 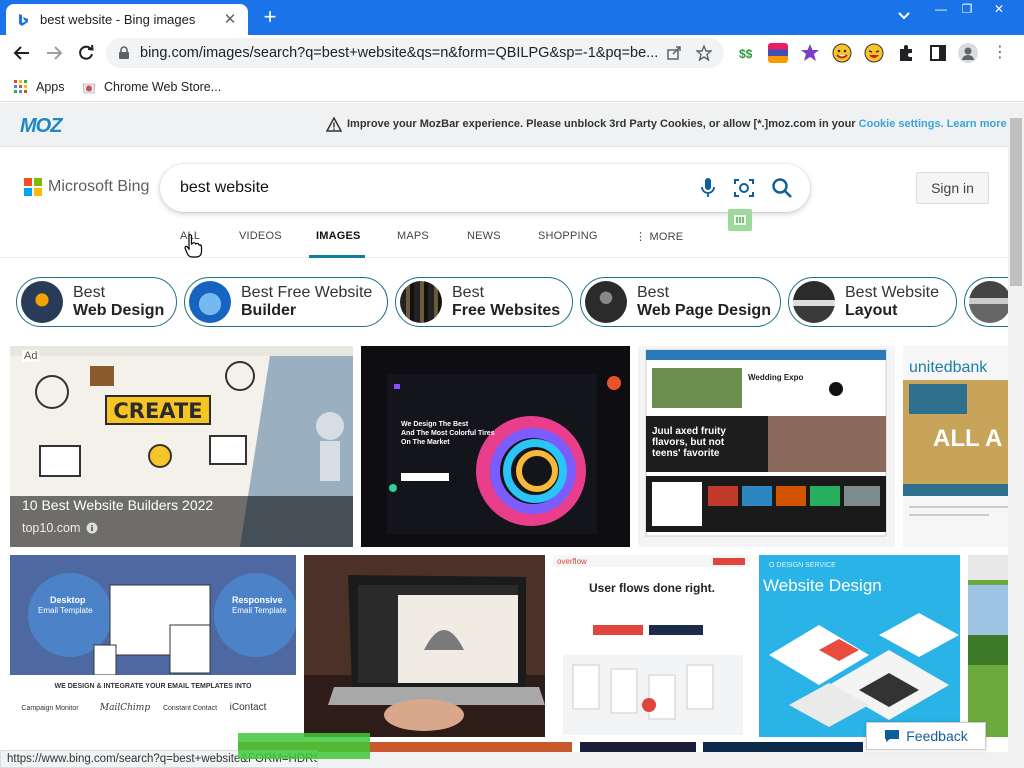 I want to click on laptop-photo, so click(x=424, y=646).